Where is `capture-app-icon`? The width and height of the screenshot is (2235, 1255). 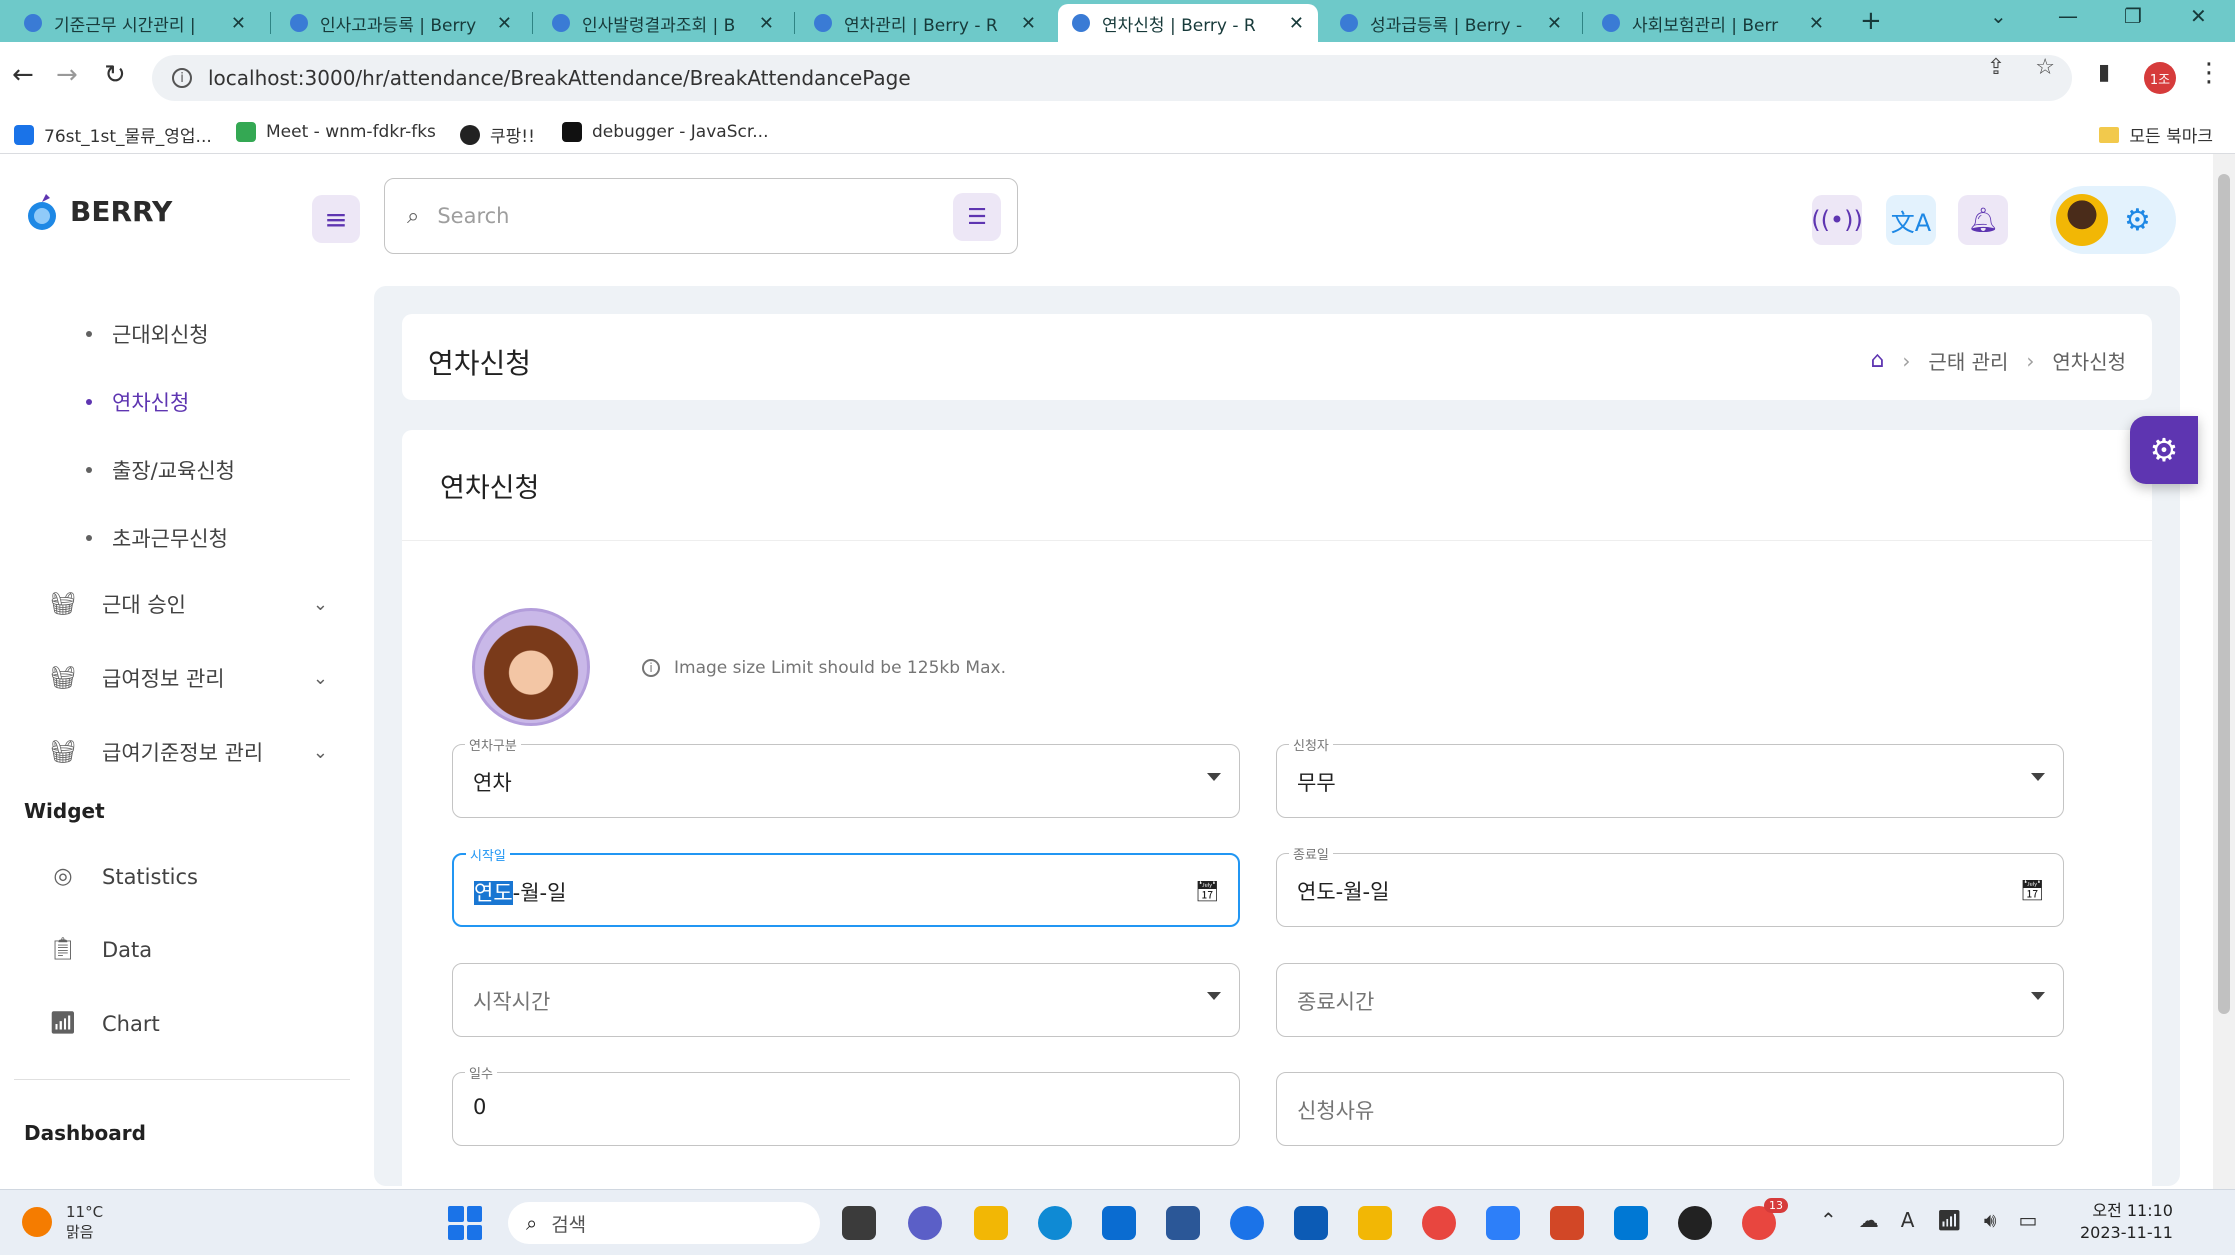 capture-app-icon is located at coordinates (1503, 1223).